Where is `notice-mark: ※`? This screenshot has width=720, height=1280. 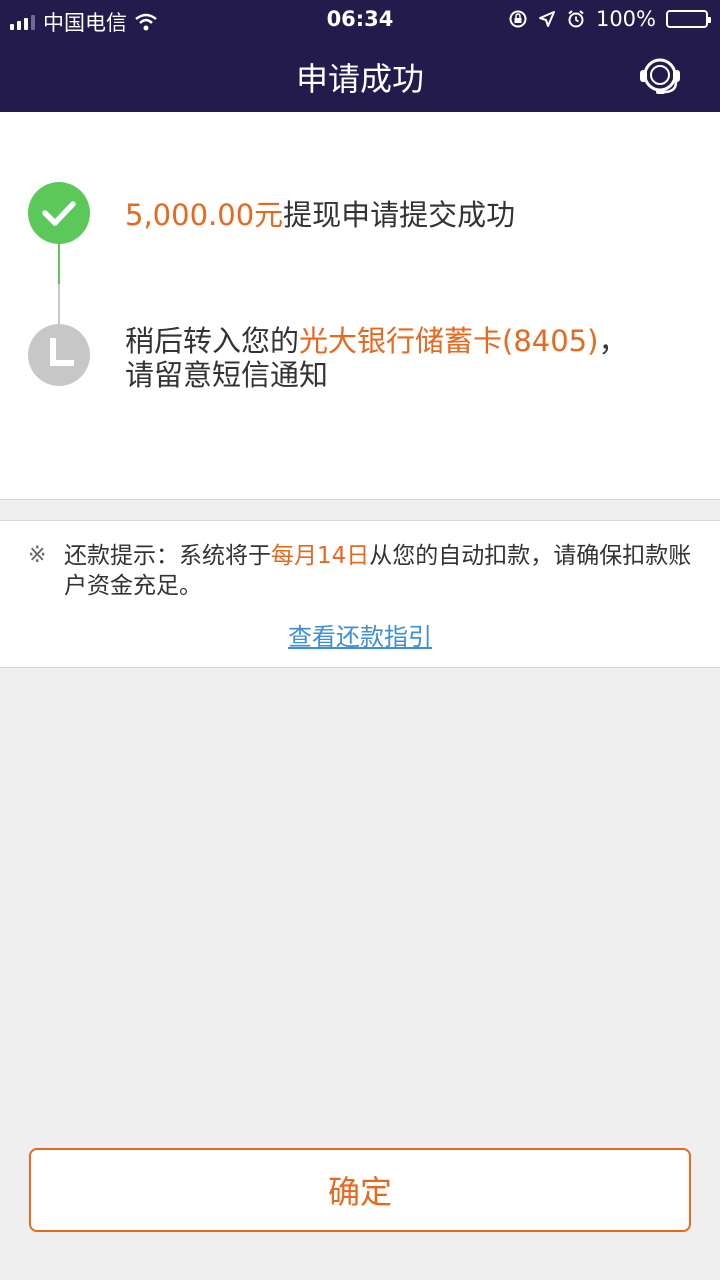 notice-mark: ※ is located at coordinates (37, 555).